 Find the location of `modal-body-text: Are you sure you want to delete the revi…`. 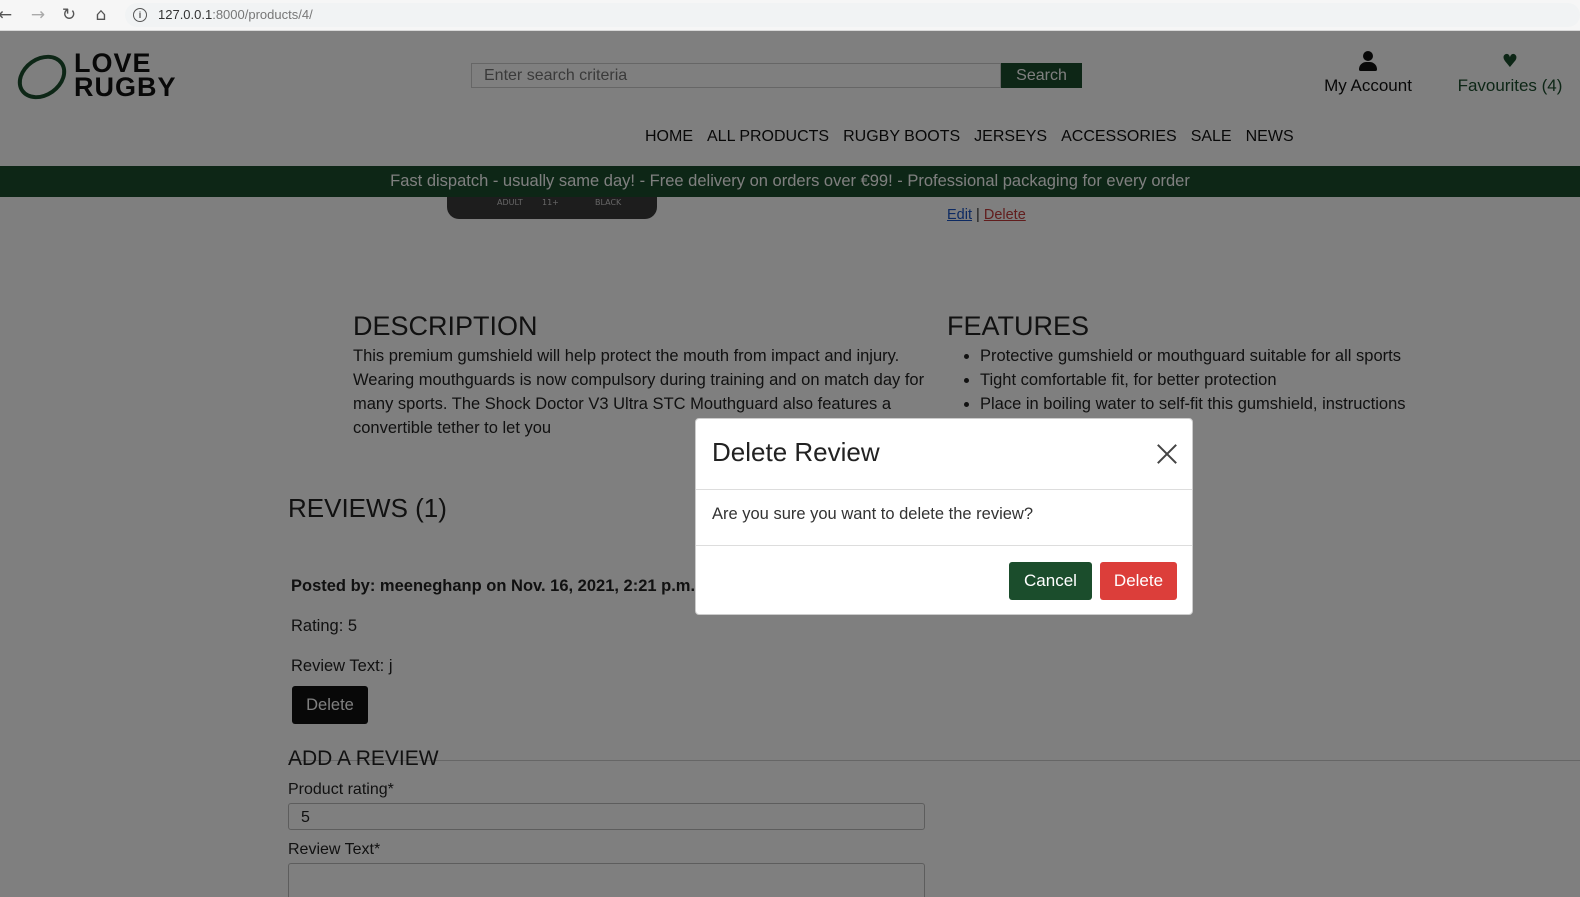

modal-body-text: Are you sure you want to delete the revi… is located at coordinates (873, 514).